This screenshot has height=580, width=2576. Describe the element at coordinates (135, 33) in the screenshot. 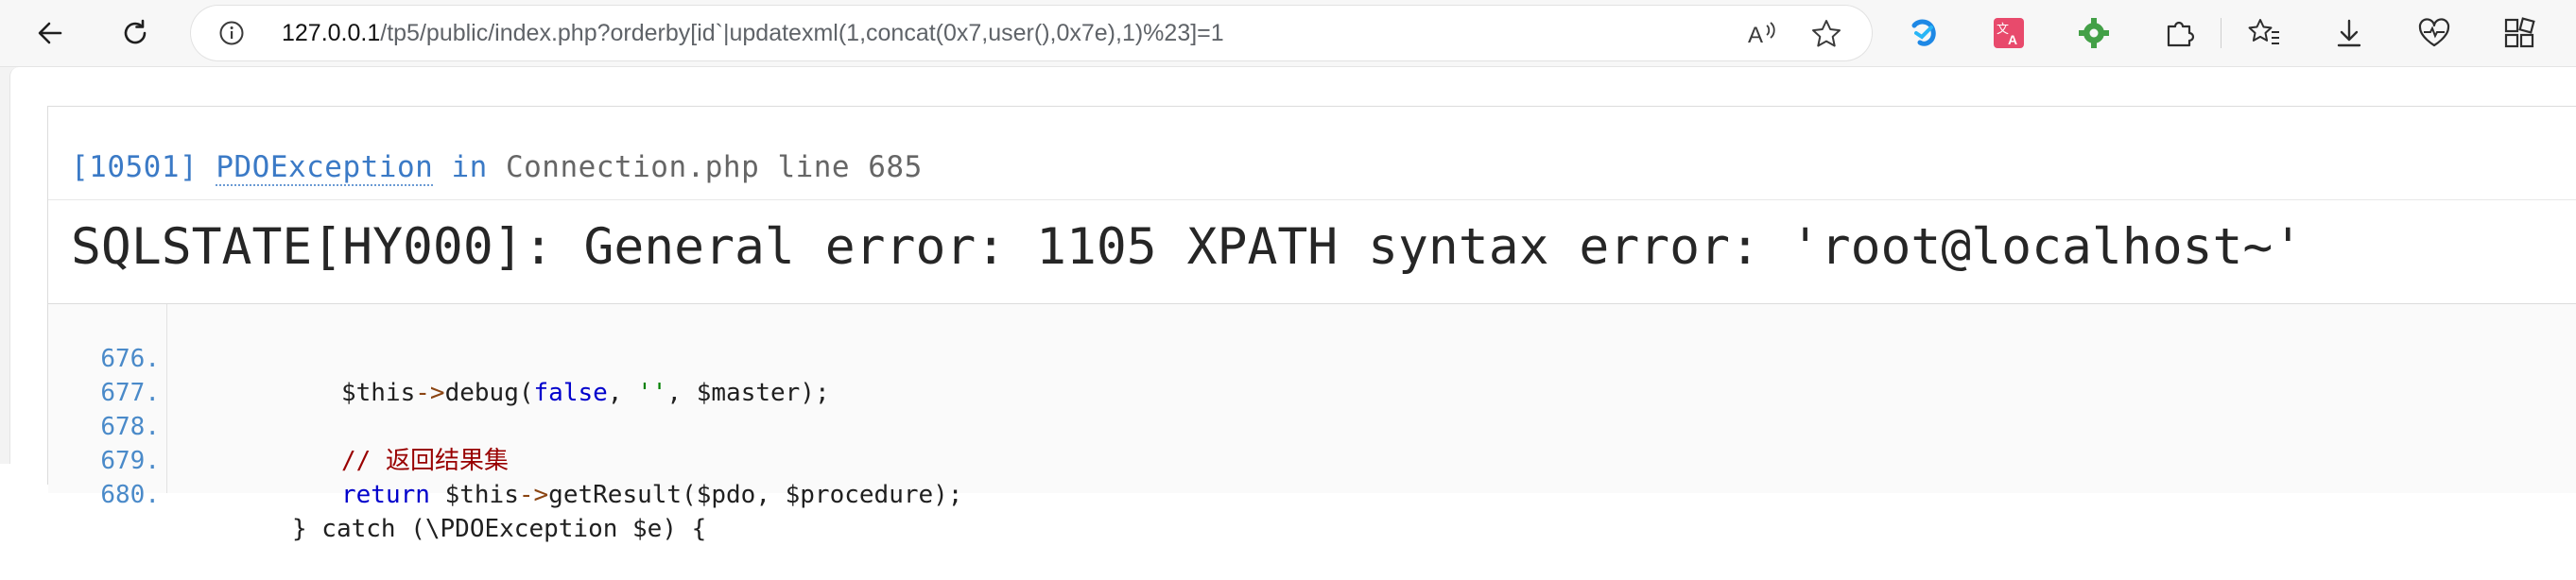

I see `refresh-icon` at that location.